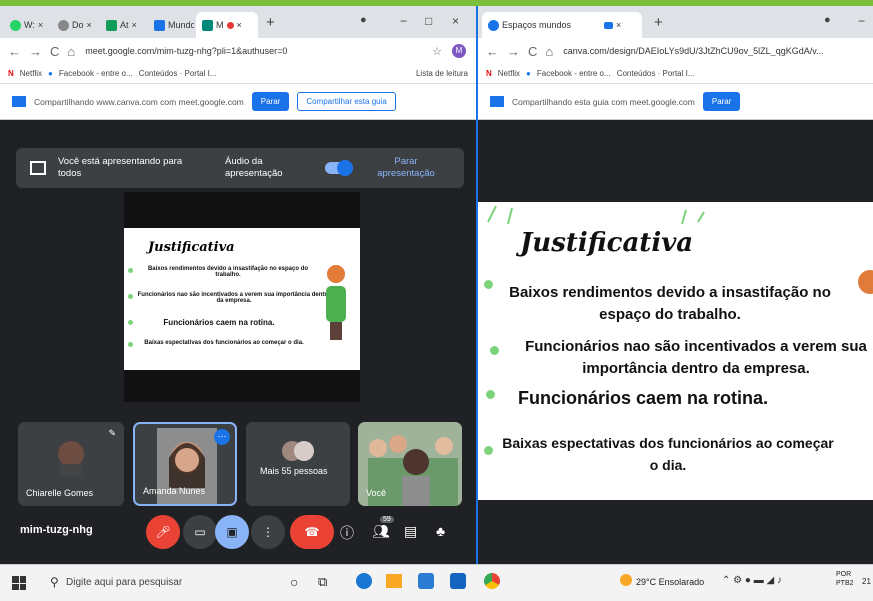 The height and width of the screenshot is (601, 873). What do you see at coordinates (410, 464) in the screenshot?
I see `self-tile: Você` at bounding box center [410, 464].